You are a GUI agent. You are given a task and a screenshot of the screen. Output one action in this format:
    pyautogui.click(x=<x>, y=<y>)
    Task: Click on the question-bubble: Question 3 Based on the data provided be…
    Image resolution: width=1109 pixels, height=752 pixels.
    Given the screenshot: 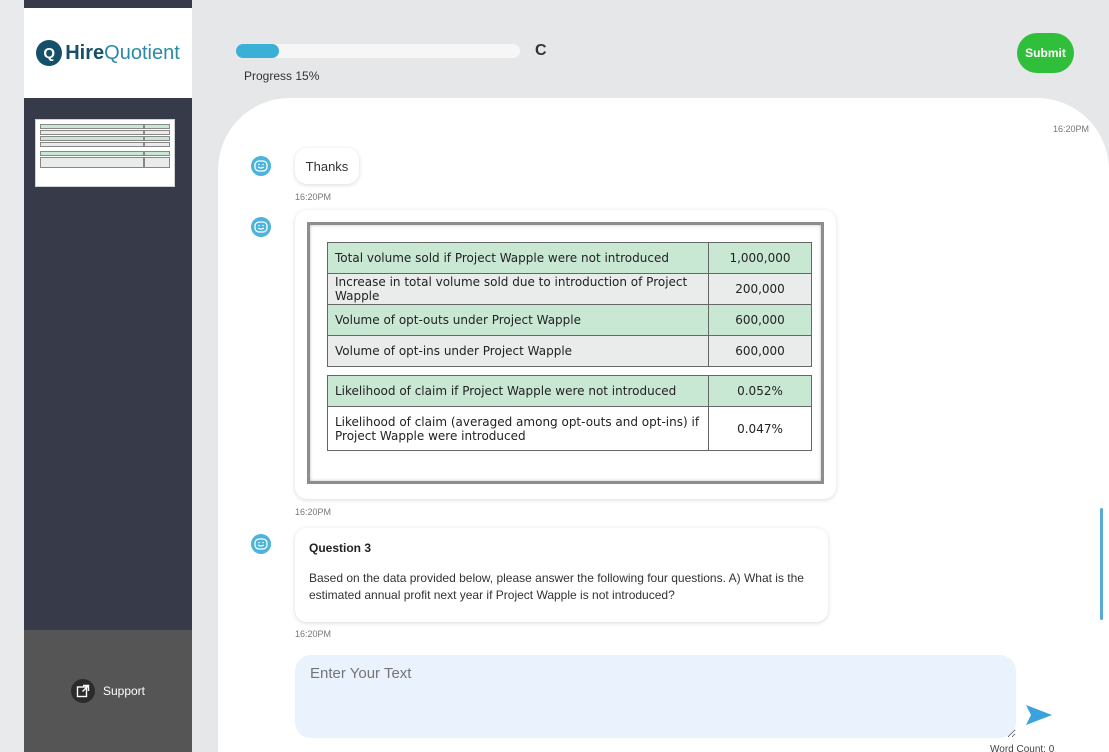 What is the action you would take?
    pyautogui.click(x=561, y=575)
    